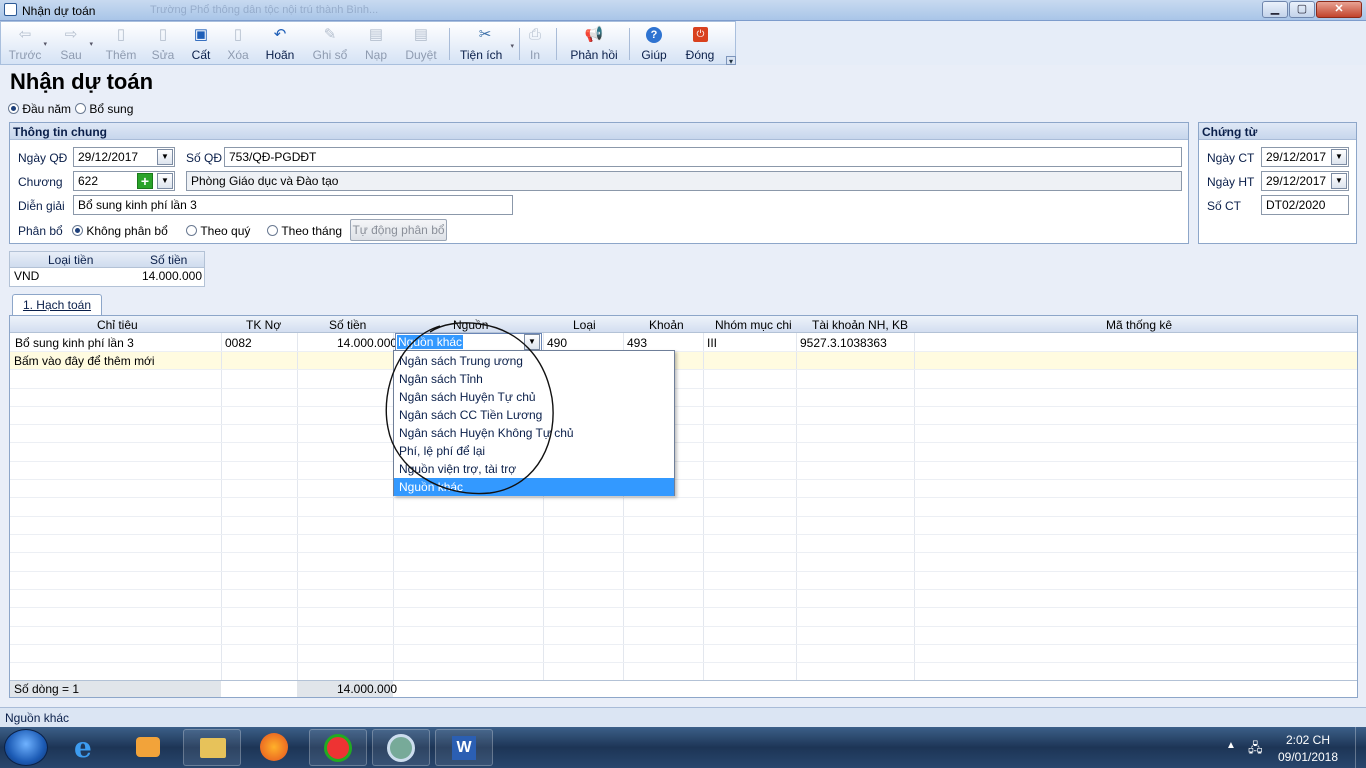  I want to click on status-bar: Nguồn khác, so click(683, 717).